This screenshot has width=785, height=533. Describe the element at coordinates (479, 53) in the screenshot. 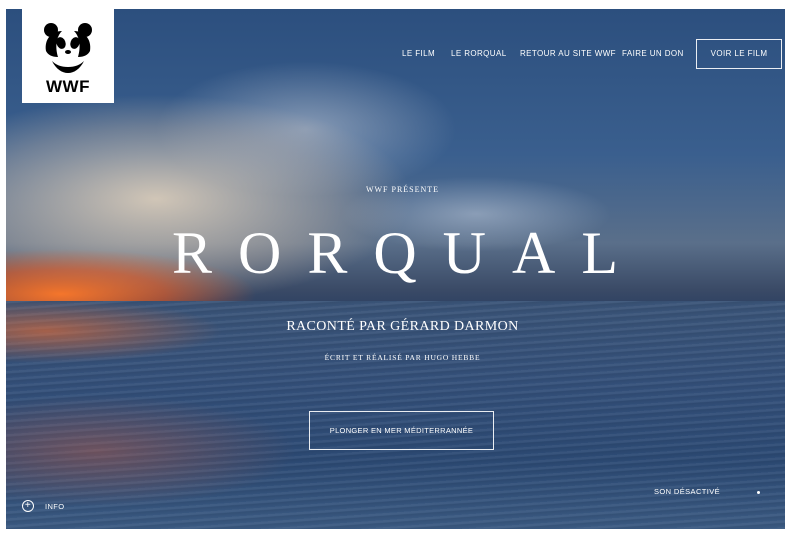

I see `nav-item-le-rorqual: LE RORQUAL` at that location.